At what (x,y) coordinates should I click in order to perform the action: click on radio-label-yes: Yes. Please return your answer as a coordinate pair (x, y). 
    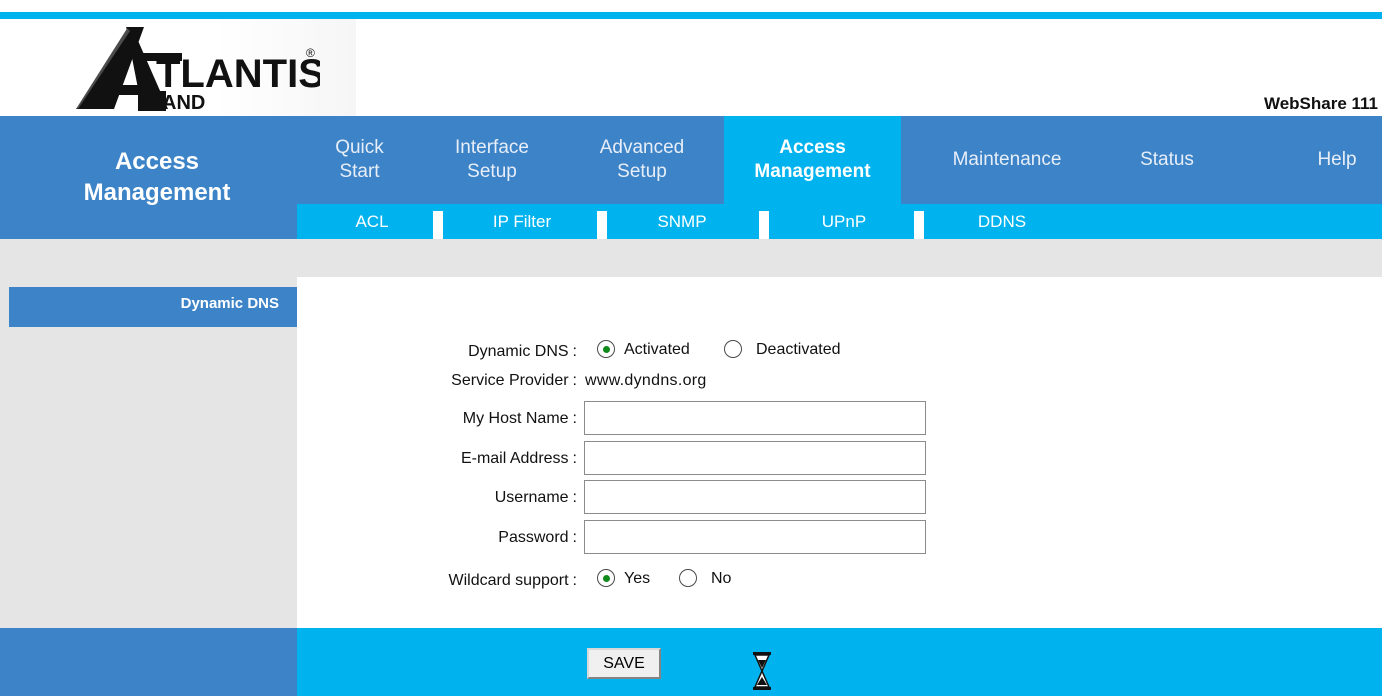
    Looking at the image, I should click on (637, 578).